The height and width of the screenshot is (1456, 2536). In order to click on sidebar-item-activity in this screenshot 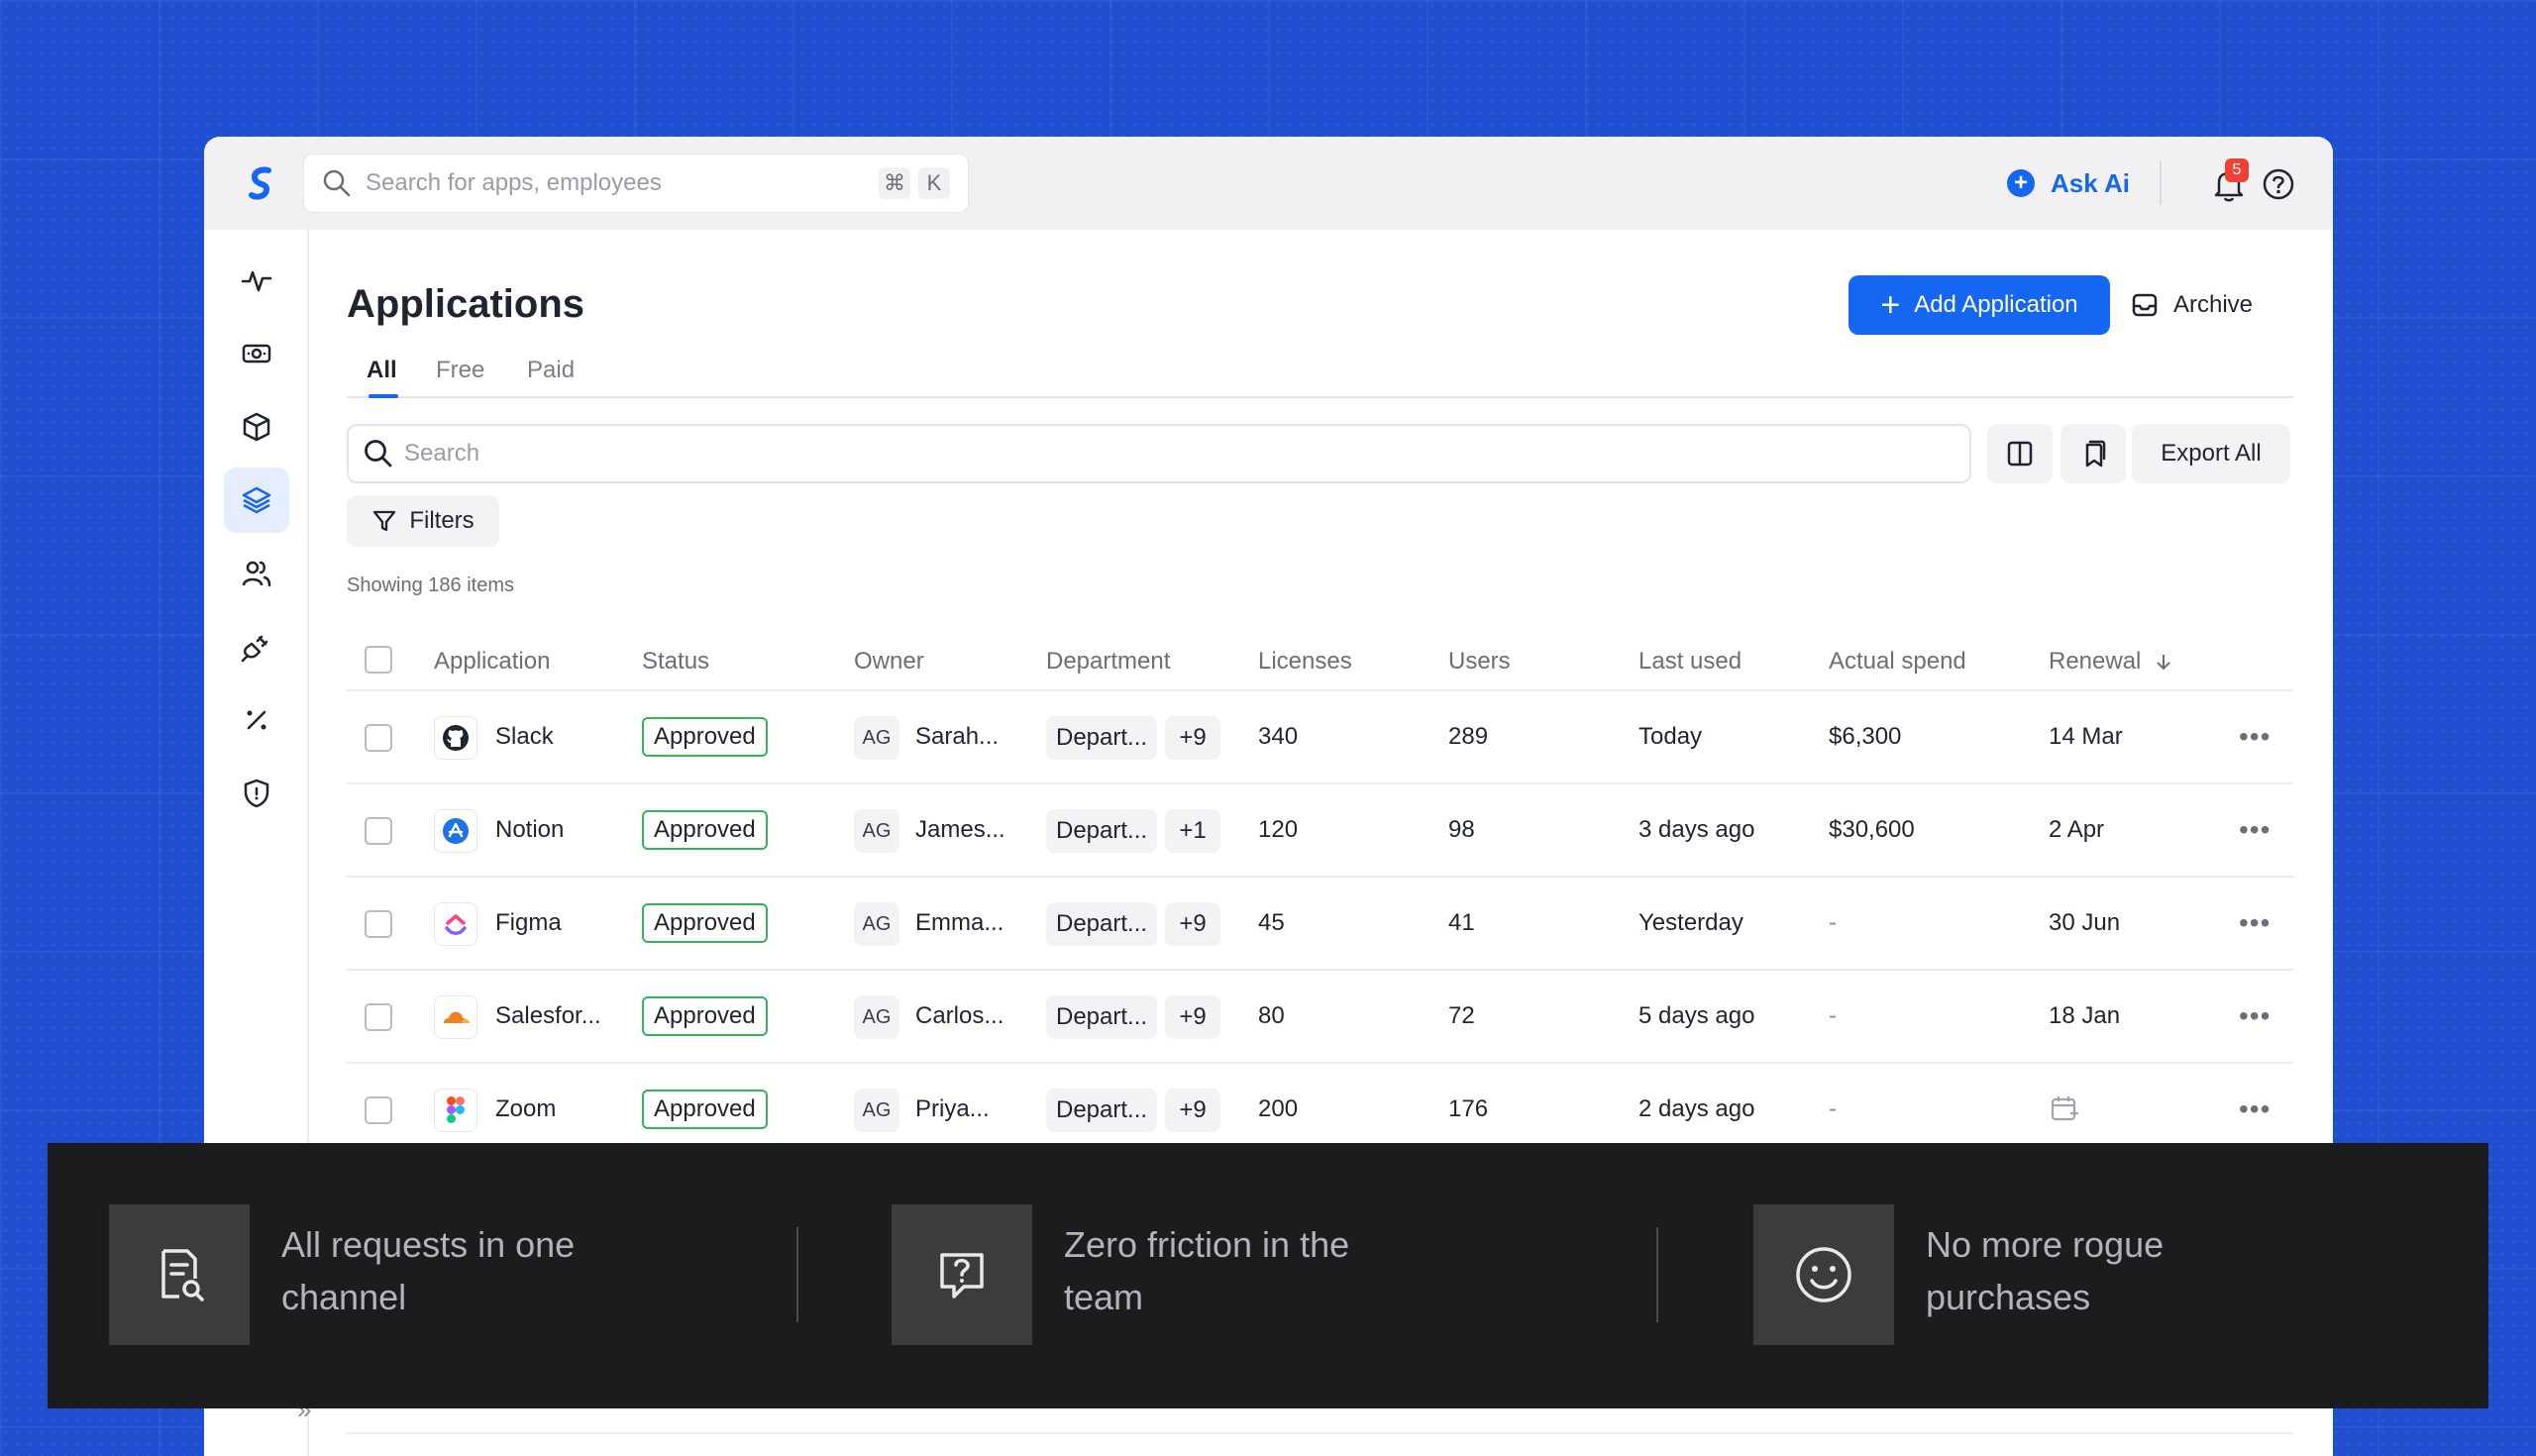, I will do `click(256, 280)`.